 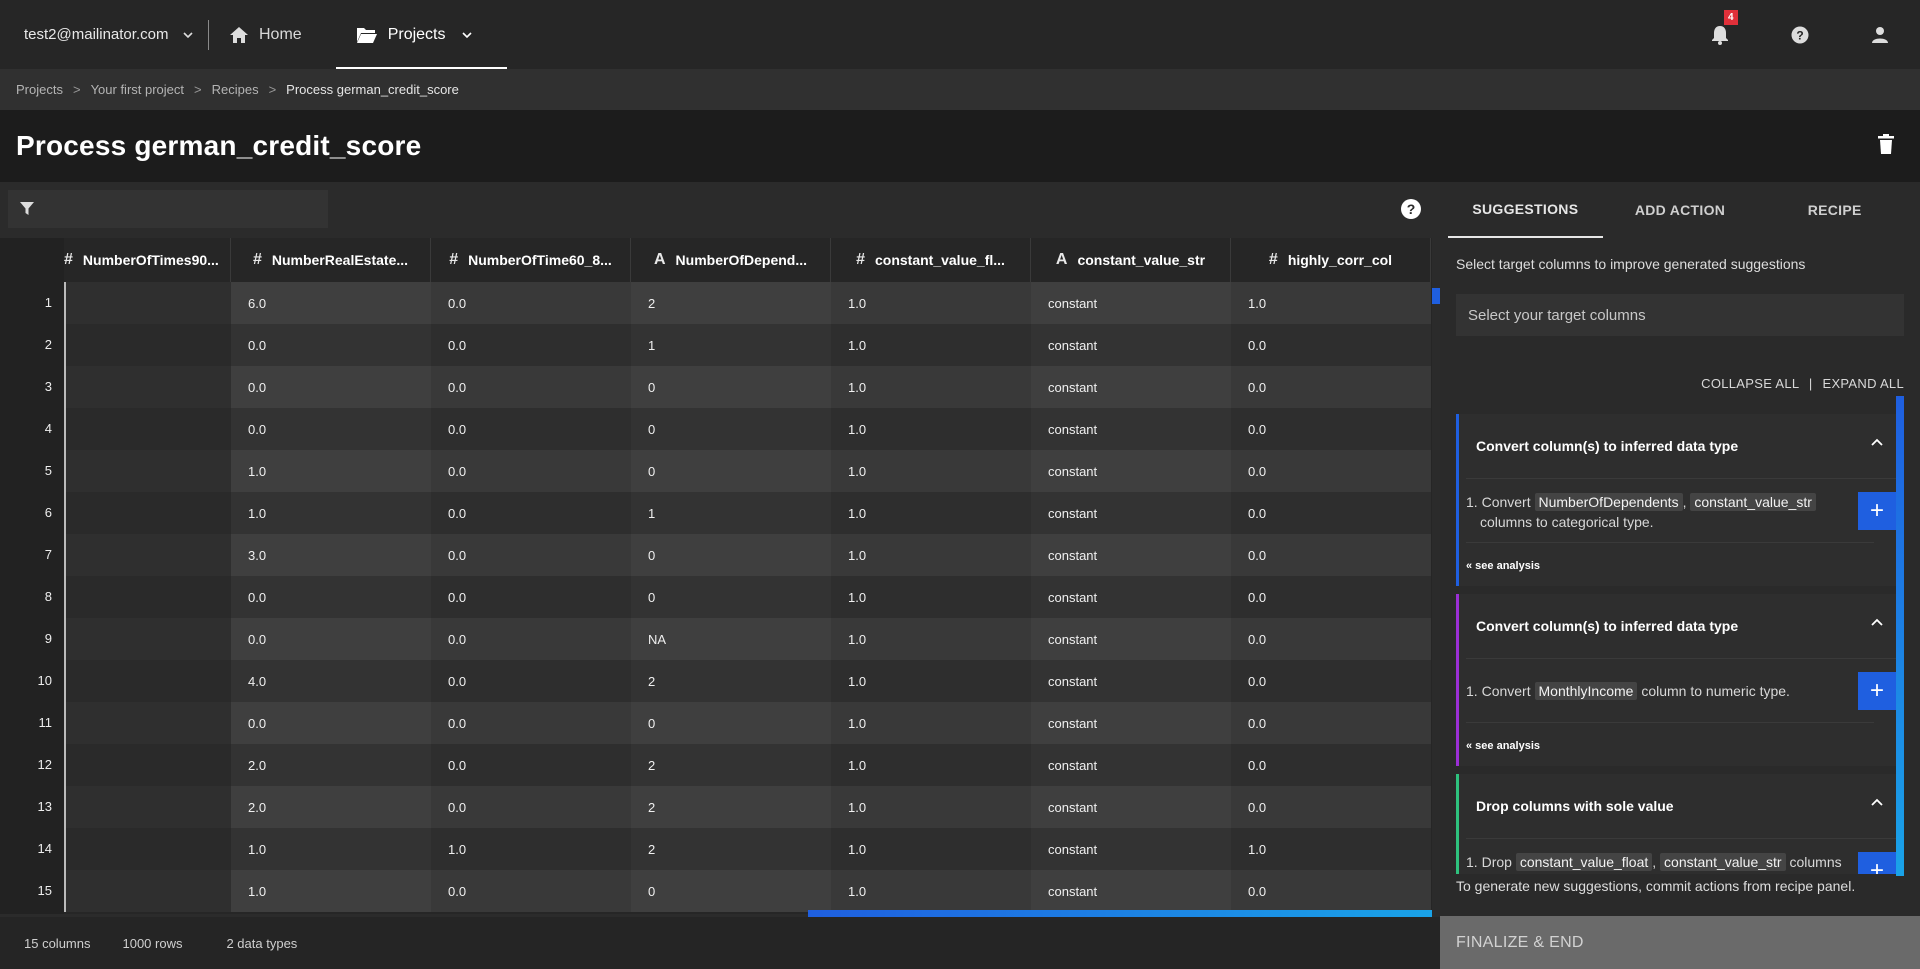 I want to click on chevron-down-icon, so click(x=467, y=35).